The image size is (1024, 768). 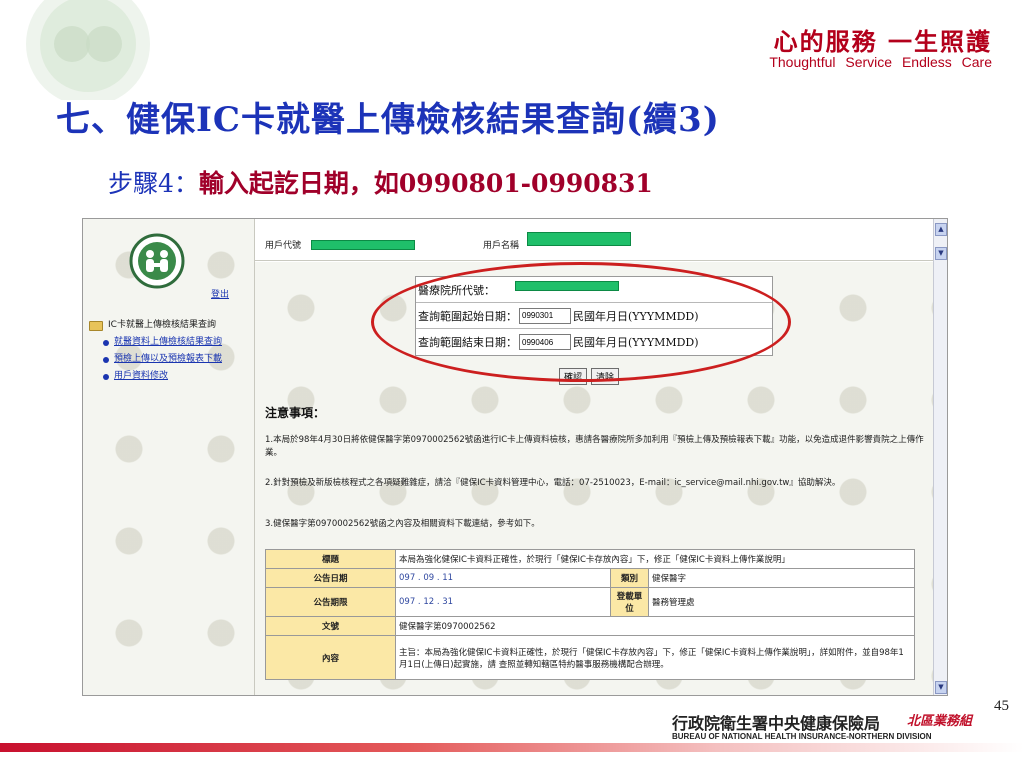 I want to click on step-text: 輸入起訖日期，如0990801-0990831, so click(x=425, y=183).